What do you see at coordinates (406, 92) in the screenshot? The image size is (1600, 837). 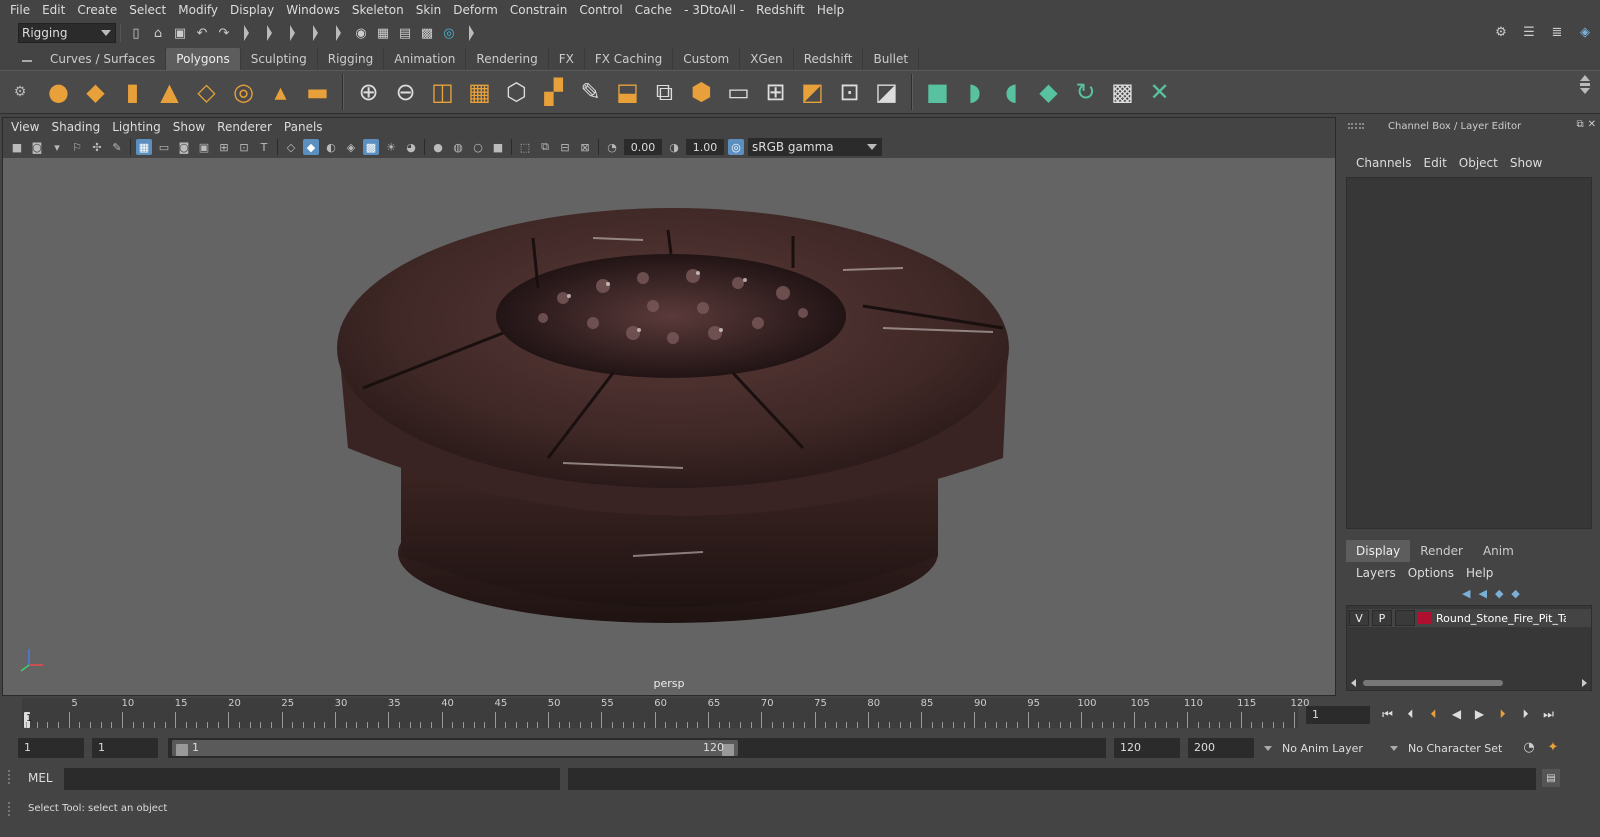 I see `separate-icon: ⊖` at bounding box center [406, 92].